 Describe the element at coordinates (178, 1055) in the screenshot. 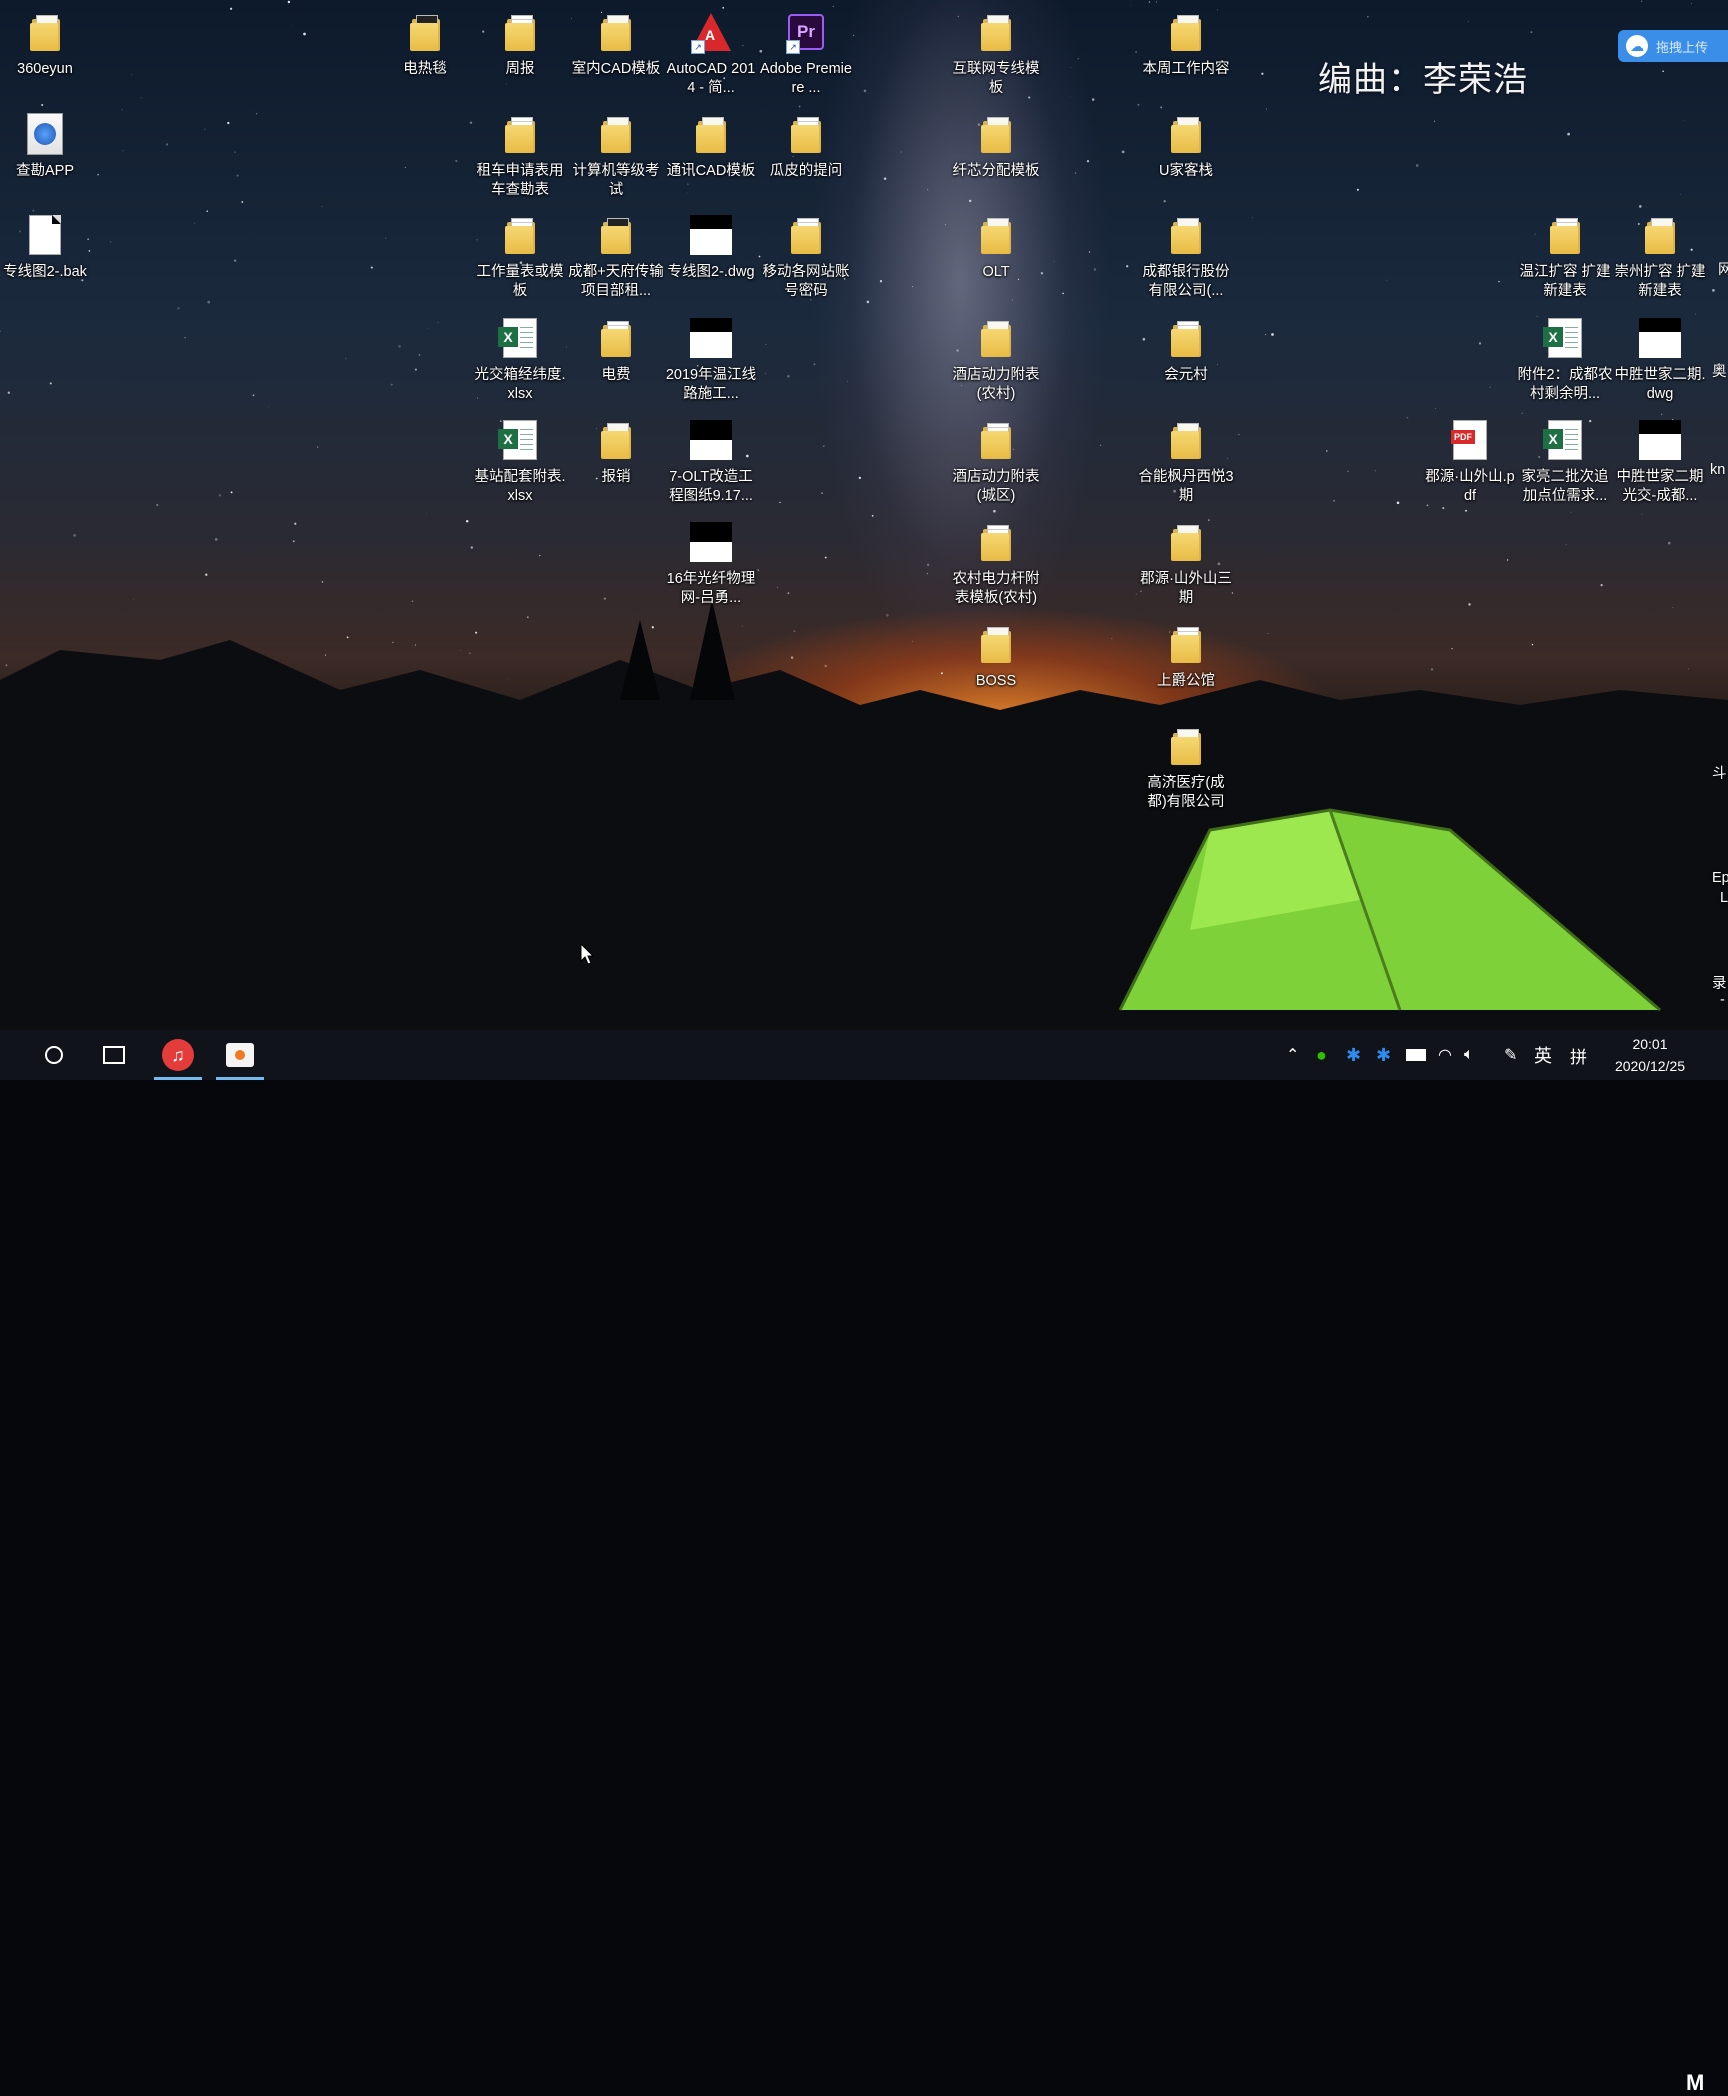

I see `taskbar-netease-music: ♫` at that location.